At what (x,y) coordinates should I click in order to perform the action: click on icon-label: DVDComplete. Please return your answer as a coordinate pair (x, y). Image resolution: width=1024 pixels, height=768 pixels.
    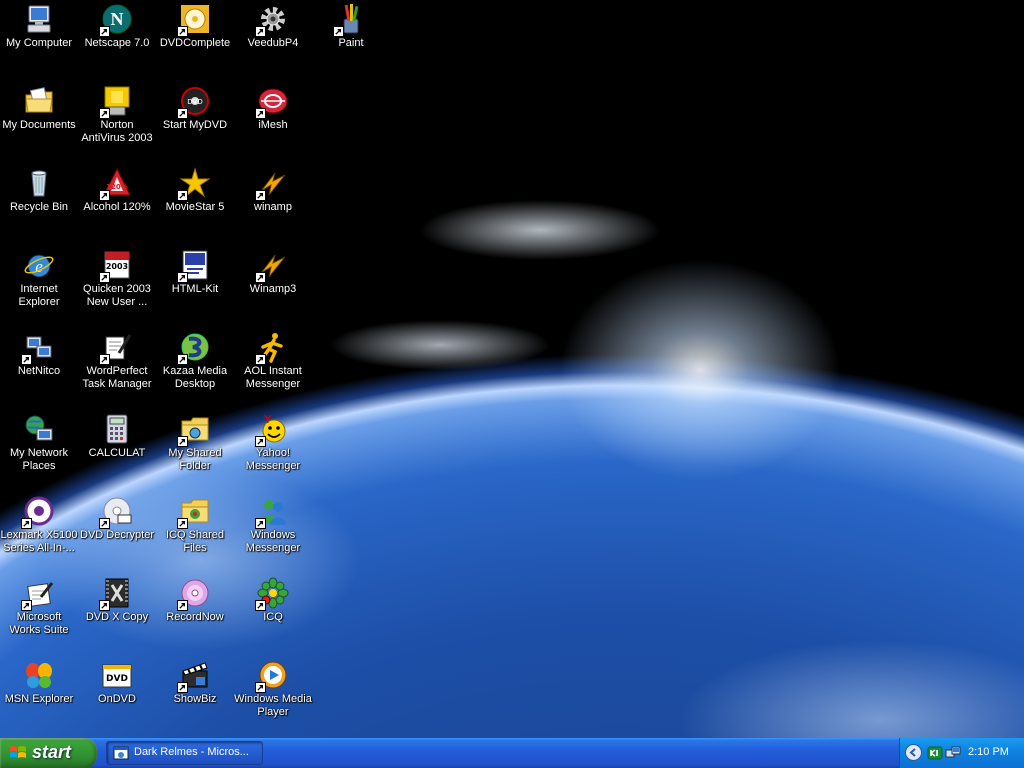
    Looking at the image, I should click on (195, 43).